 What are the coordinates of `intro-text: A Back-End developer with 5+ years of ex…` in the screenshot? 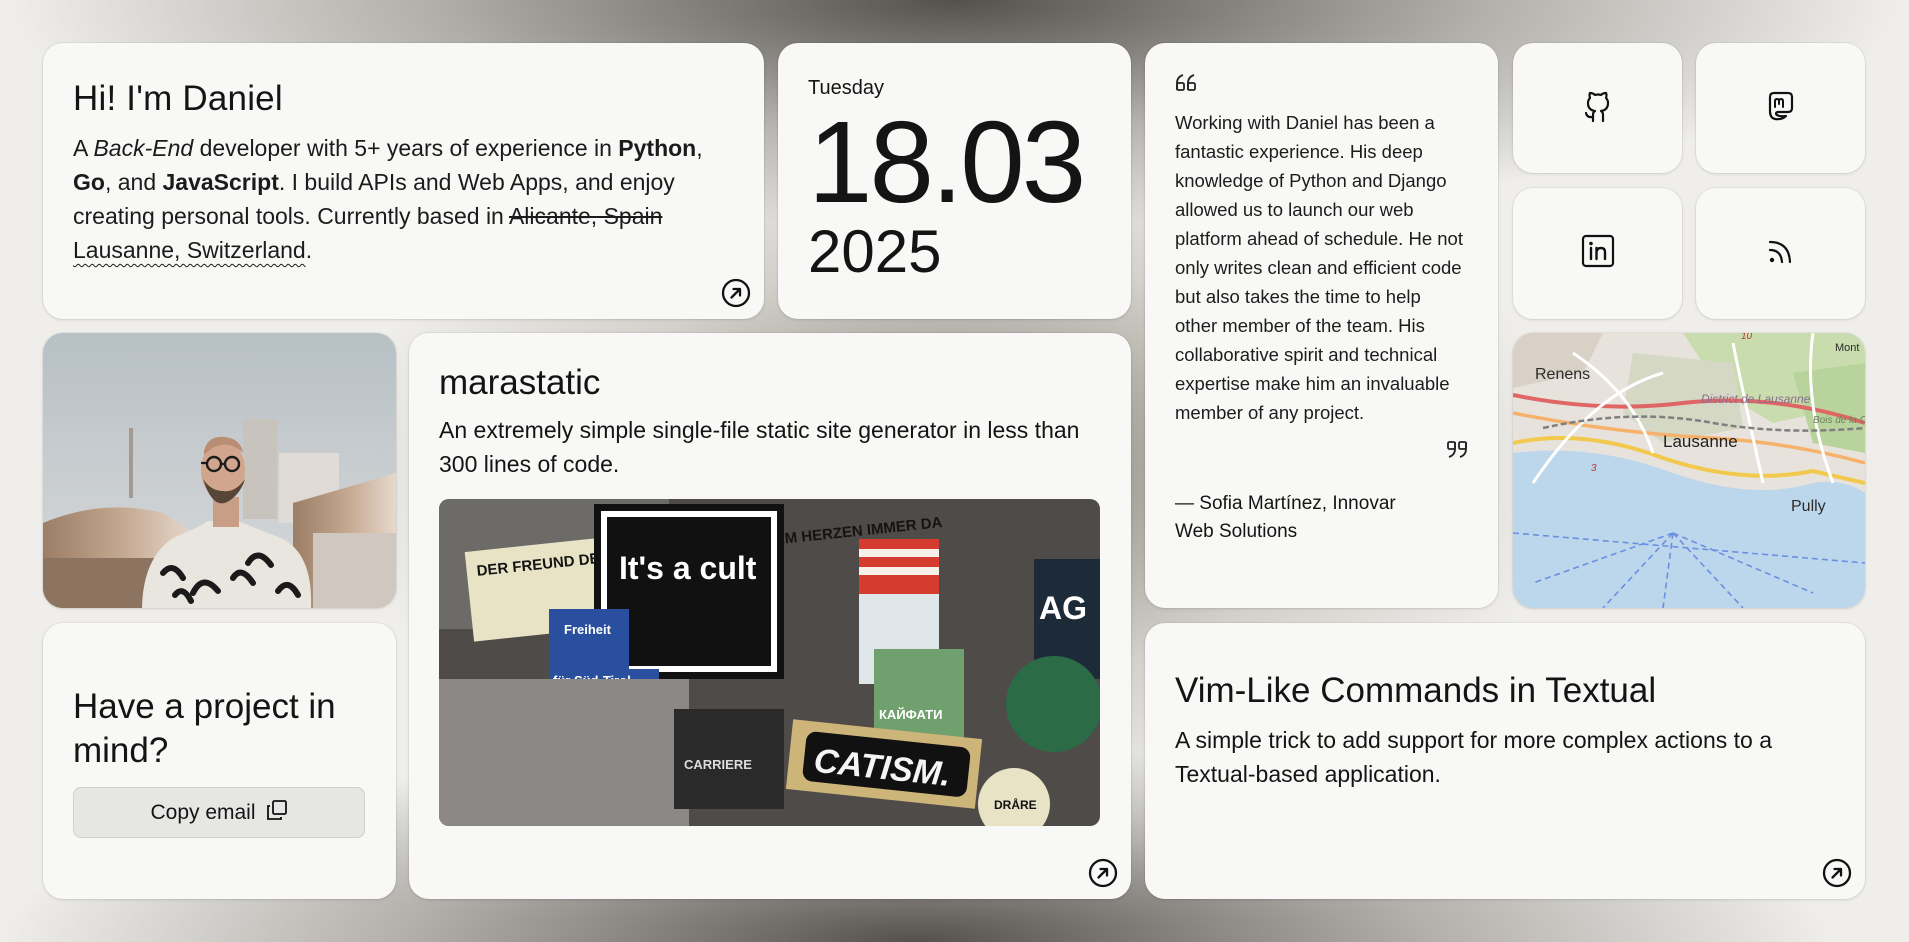 It's located at (388, 199).